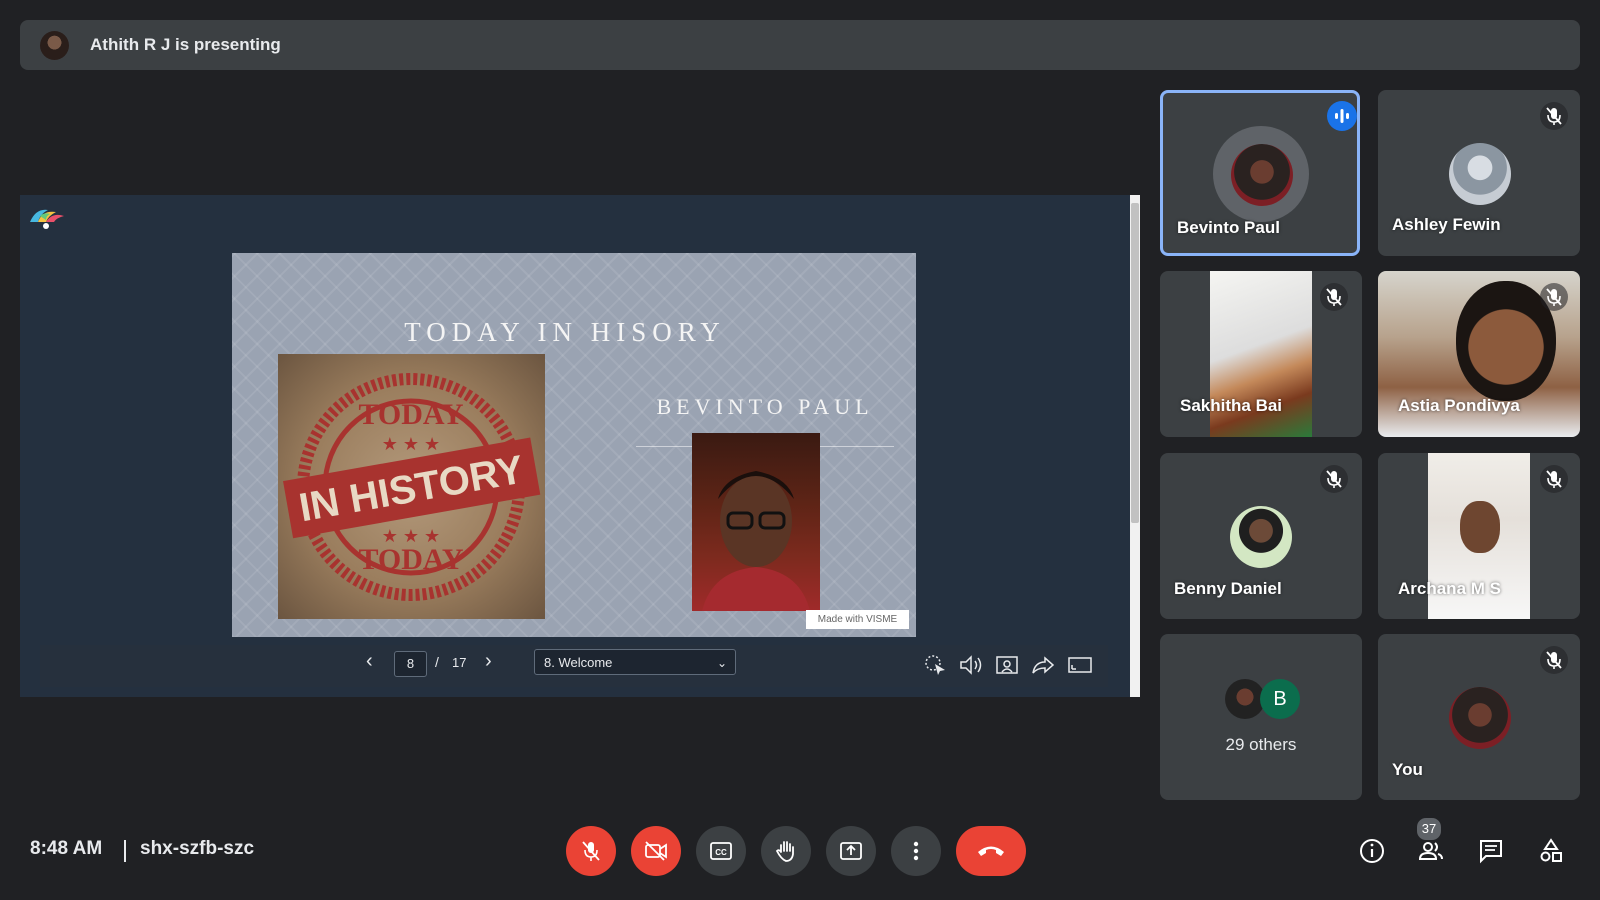 Image resolution: width=1600 pixels, height=900 pixels. I want to click on pointer-icon, so click(936, 665).